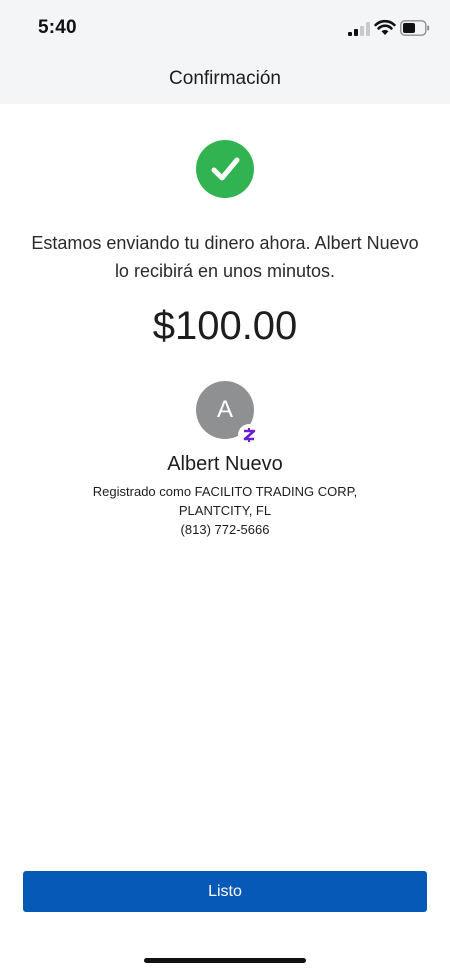  What do you see at coordinates (225, 326) in the screenshot?
I see `transfer-amount: $100.00` at bounding box center [225, 326].